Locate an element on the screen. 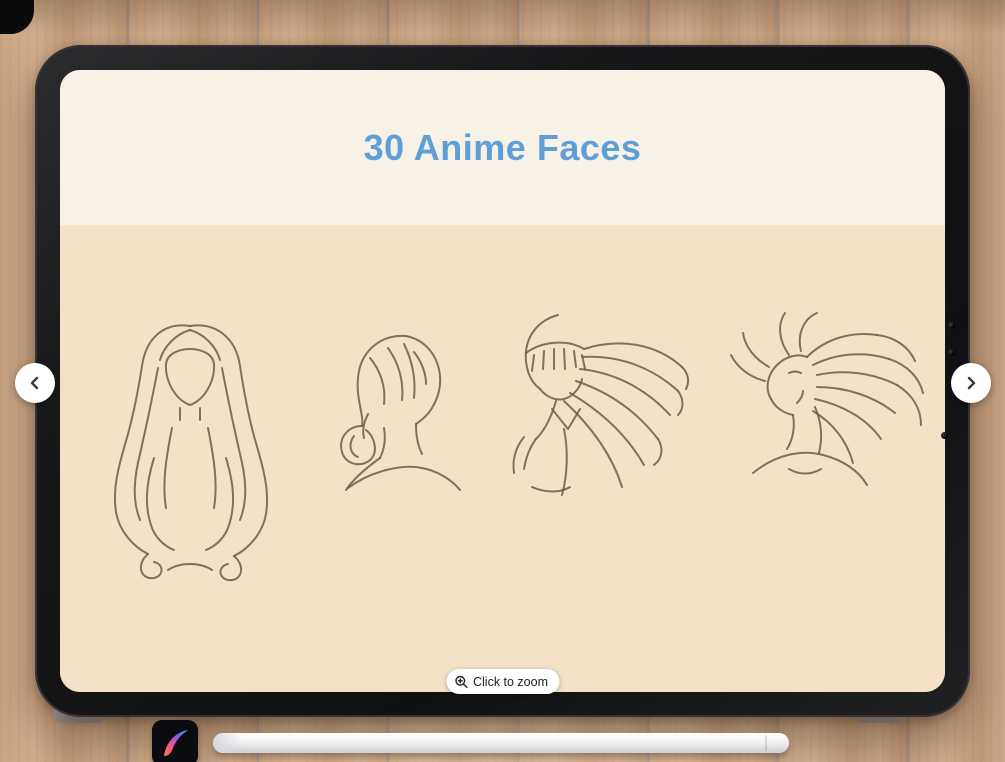  chevron-left-icon is located at coordinates (34, 383).